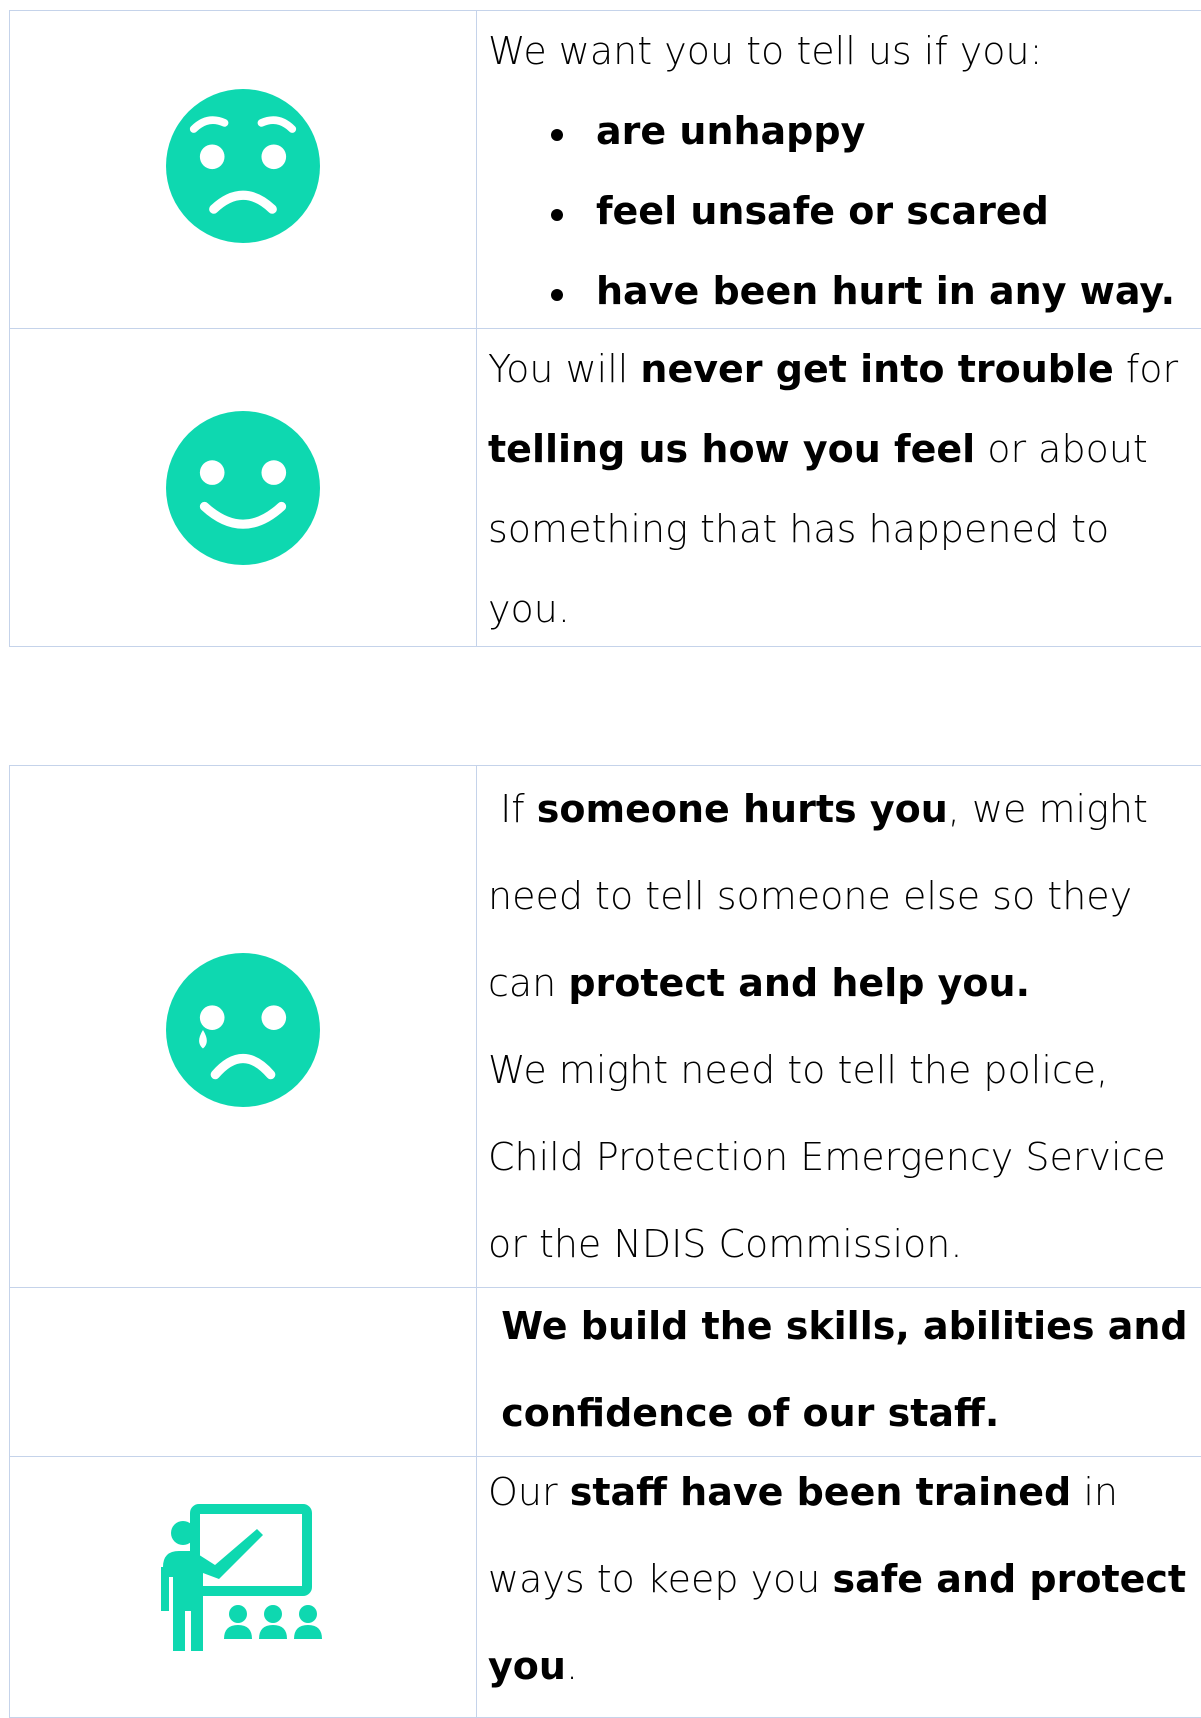 This screenshot has height=1718, width=1201. I want to click on bold-text: staff have been trained, so click(820, 1492).